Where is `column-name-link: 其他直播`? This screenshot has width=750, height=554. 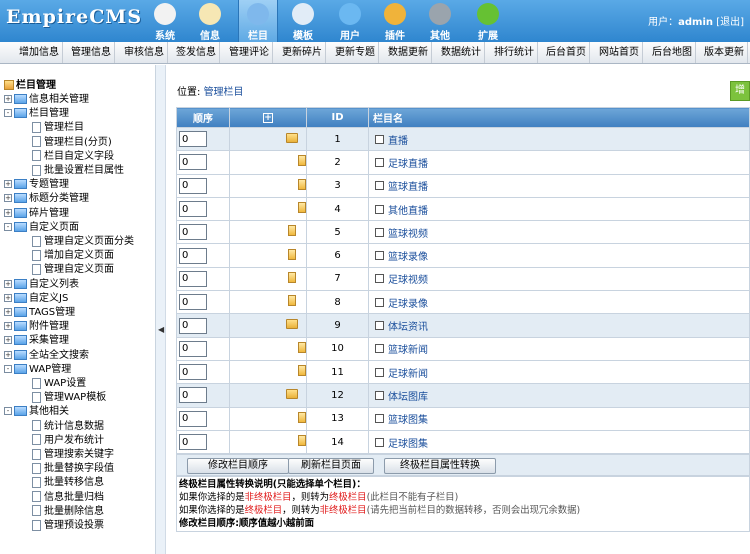 column-name-link: 其他直播 is located at coordinates (408, 211).